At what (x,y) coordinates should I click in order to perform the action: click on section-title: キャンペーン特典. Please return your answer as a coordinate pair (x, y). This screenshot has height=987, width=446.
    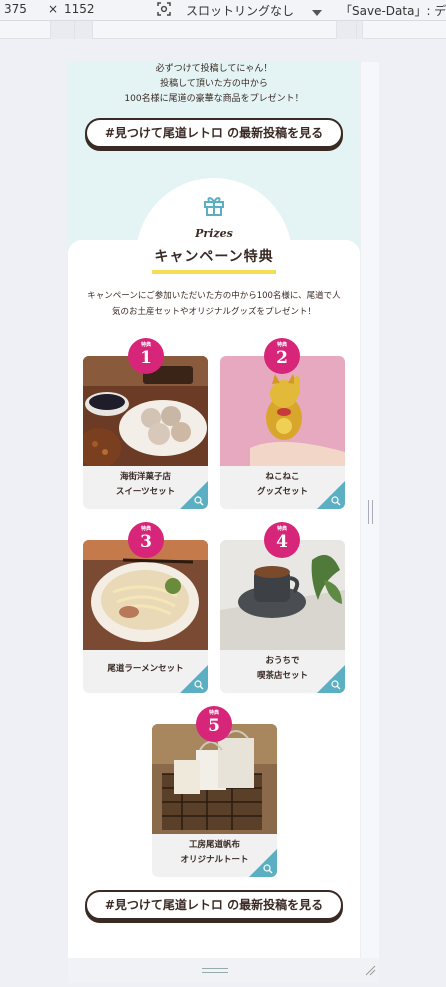
    Looking at the image, I should click on (214, 257).